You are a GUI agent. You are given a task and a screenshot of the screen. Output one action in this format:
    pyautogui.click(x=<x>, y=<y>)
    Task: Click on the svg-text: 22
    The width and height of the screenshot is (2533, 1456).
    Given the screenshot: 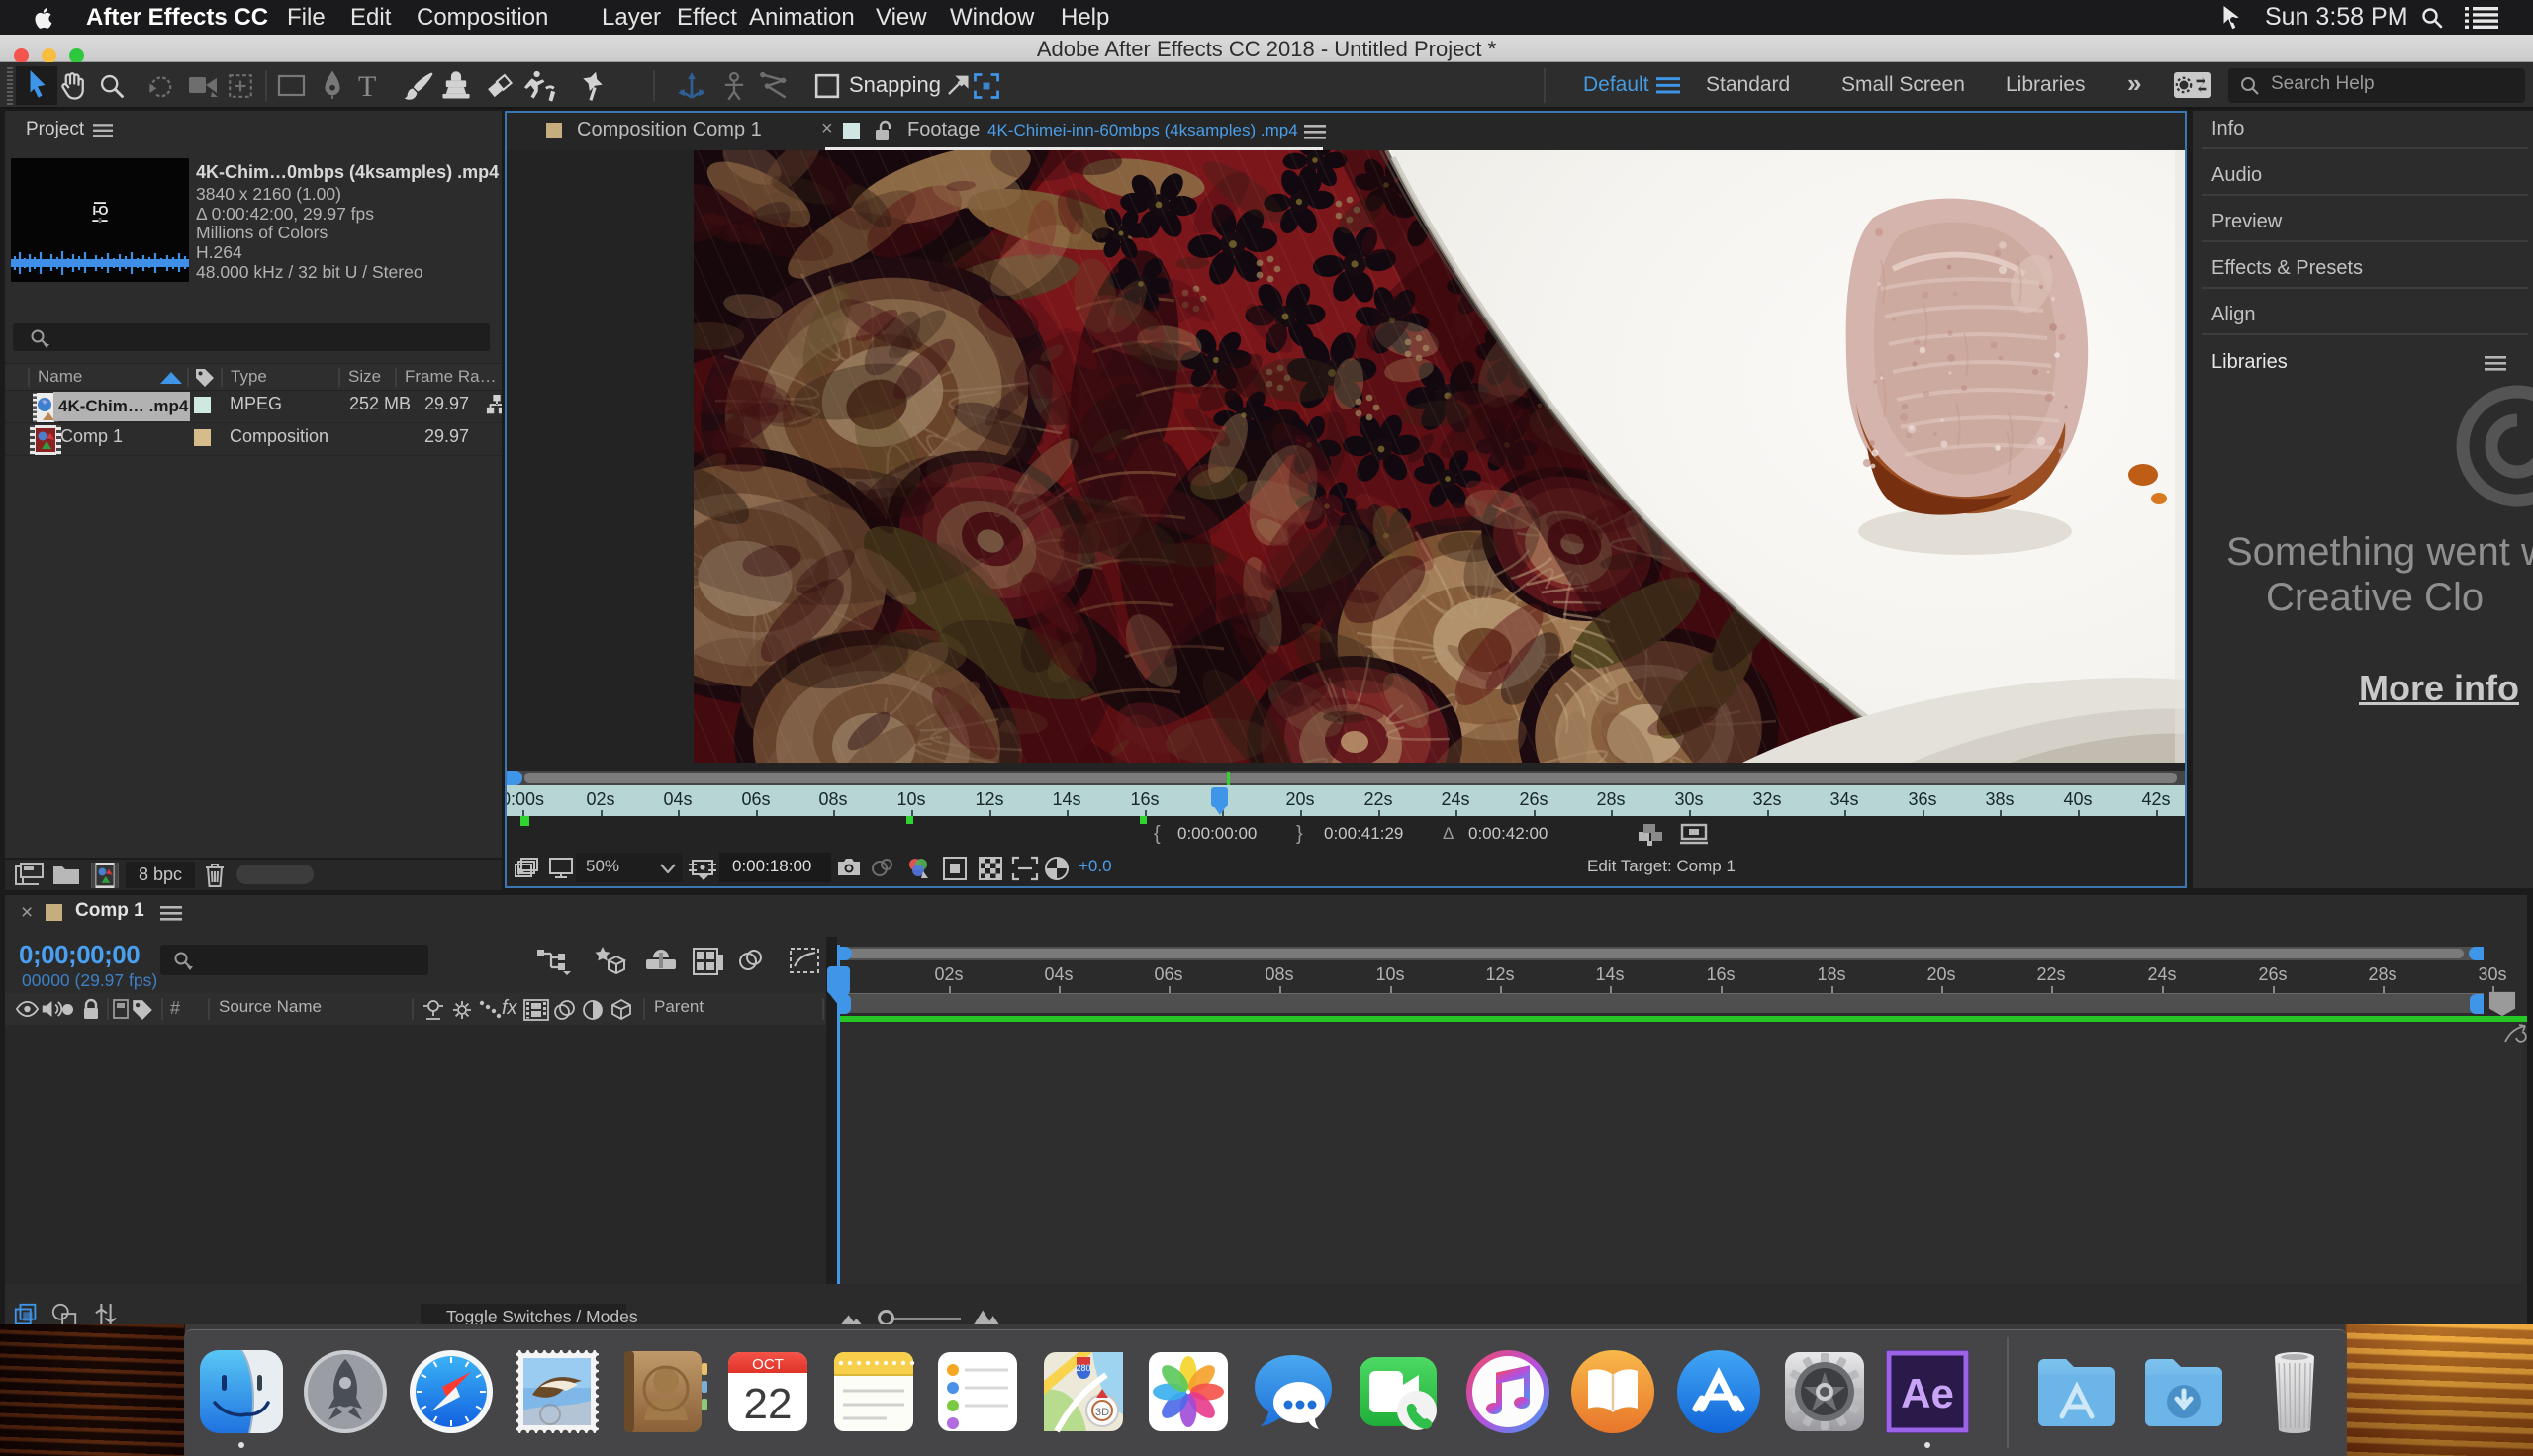 What is the action you would take?
    pyautogui.click(x=769, y=1404)
    